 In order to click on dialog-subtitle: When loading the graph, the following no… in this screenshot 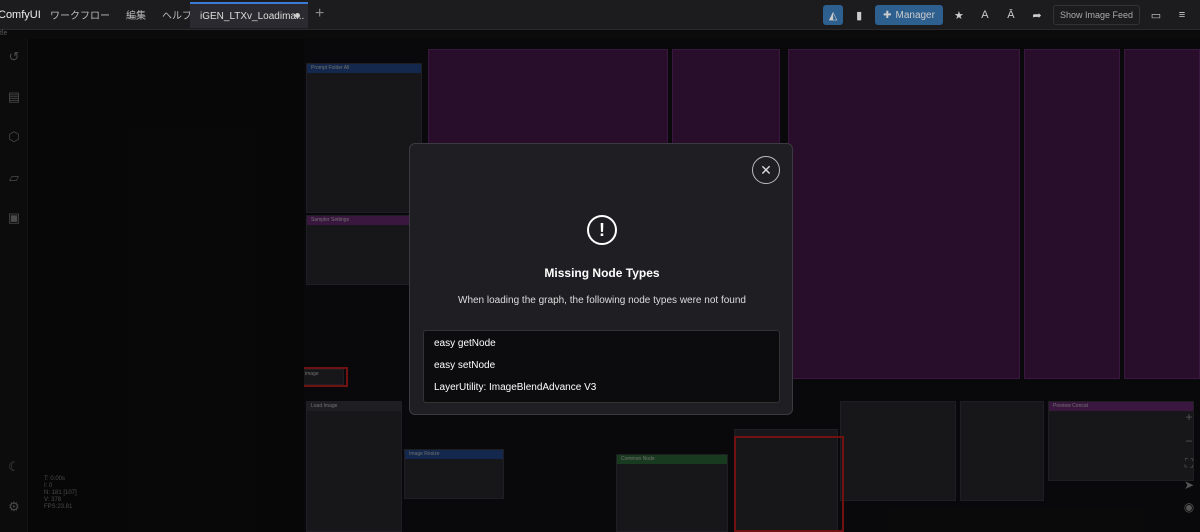, I will do `click(602, 300)`.